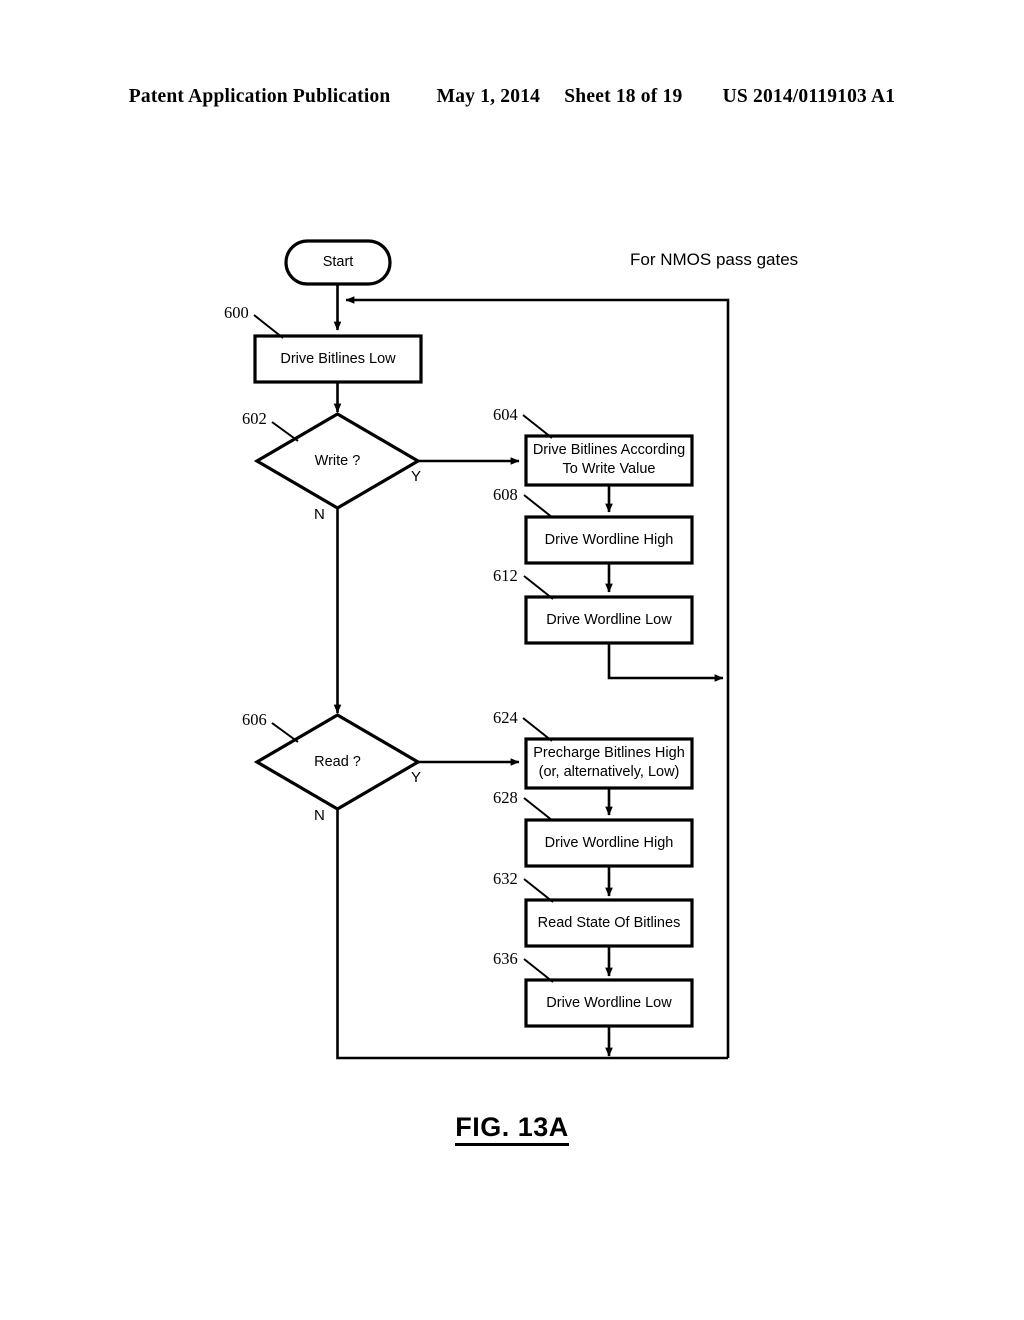 This screenshot has height=1320, width=1024. I want to click on ref-606: 606, so click(254, 719).